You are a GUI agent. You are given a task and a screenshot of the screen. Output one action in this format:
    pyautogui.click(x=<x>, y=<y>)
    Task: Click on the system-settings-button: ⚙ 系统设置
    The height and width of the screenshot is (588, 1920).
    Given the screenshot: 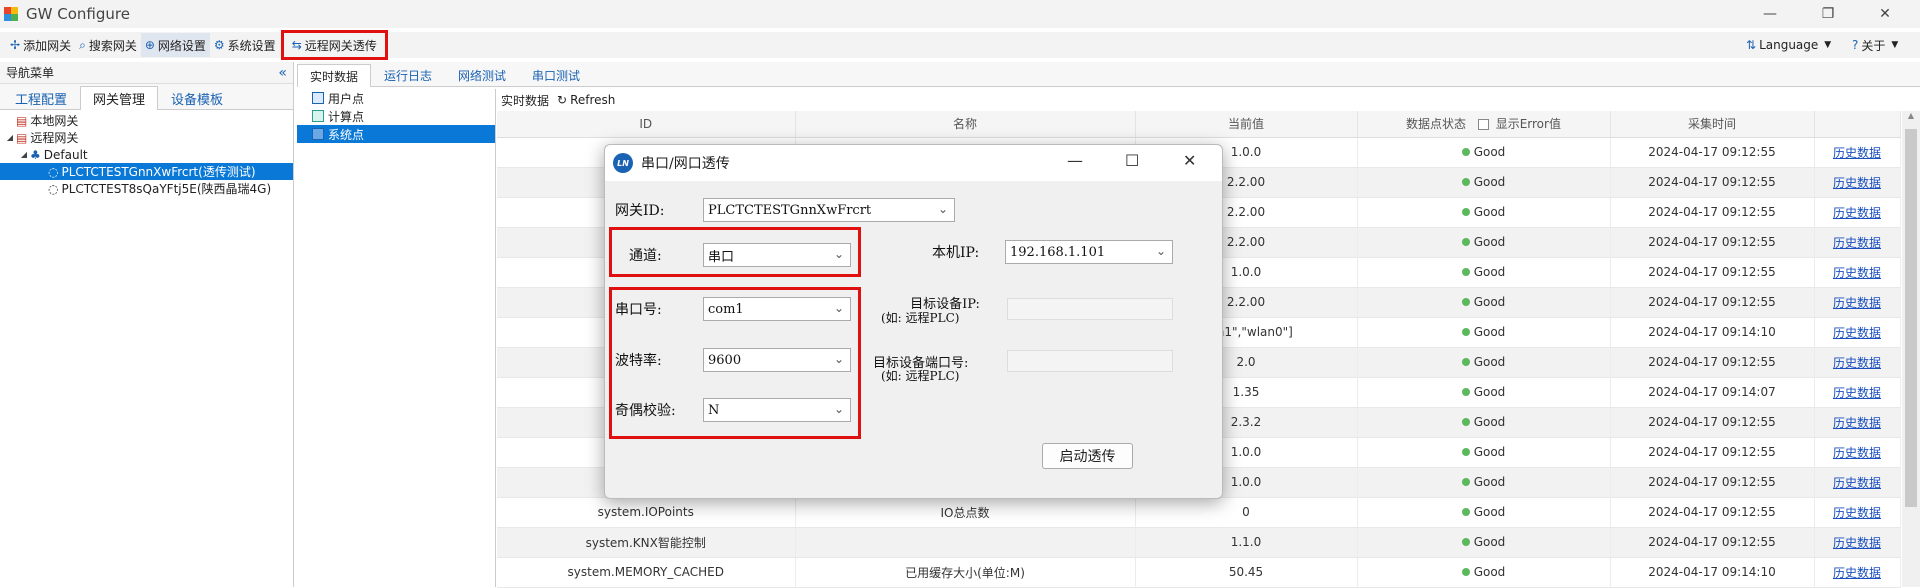 What is the action you would take?
    pyautogui.click(x=245, y=45)
    